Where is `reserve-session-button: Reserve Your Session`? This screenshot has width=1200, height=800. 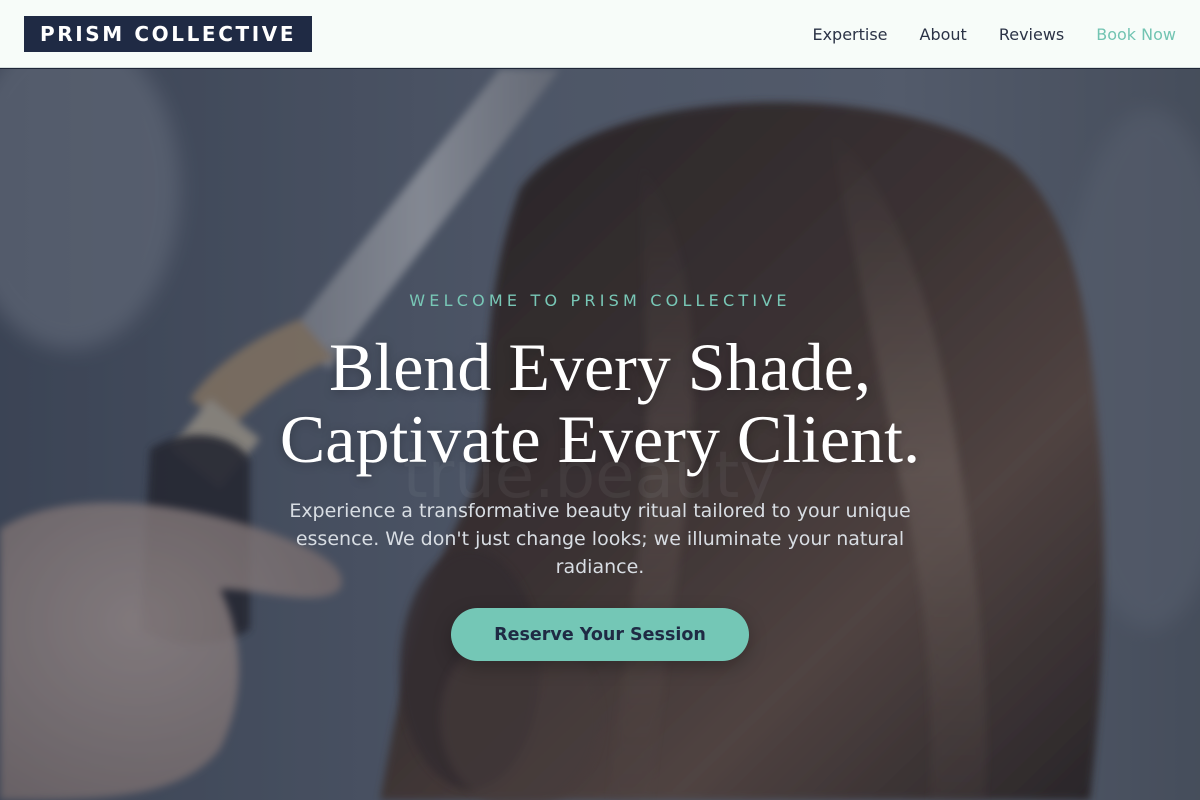 reserve-session-button: Reserve Your Session is located at coordinates (600, 634).